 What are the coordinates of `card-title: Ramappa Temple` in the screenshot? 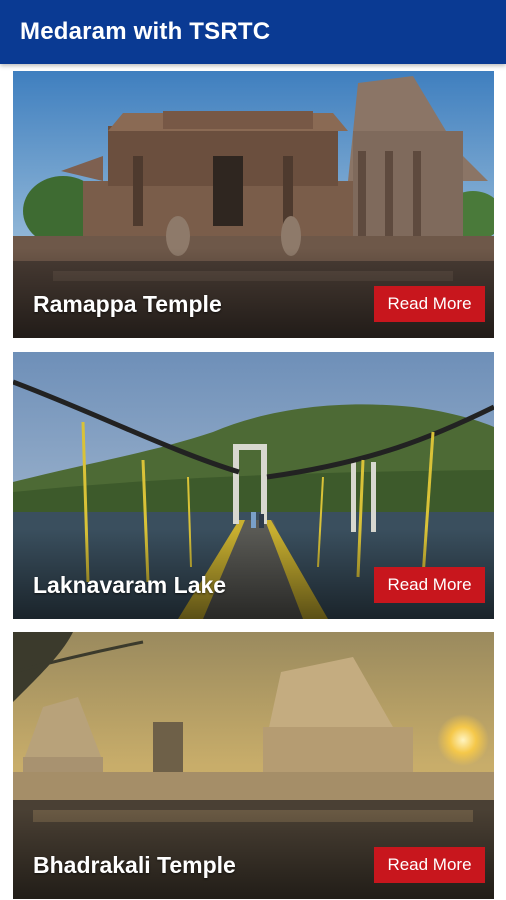 It's located at (127, 304).